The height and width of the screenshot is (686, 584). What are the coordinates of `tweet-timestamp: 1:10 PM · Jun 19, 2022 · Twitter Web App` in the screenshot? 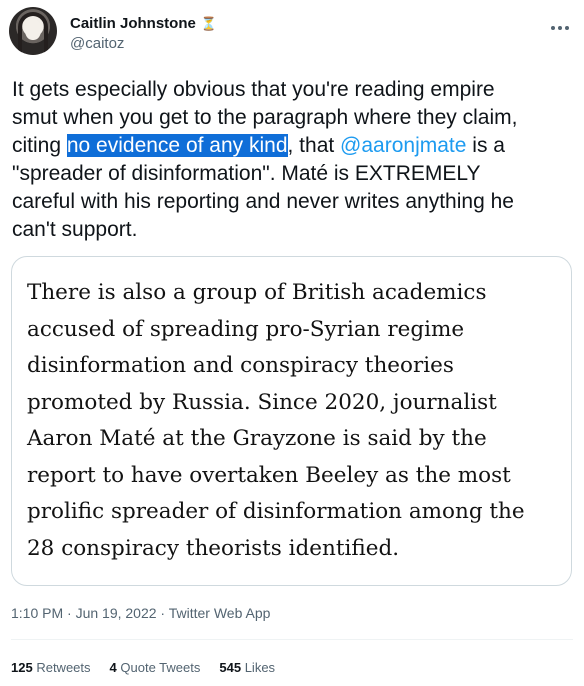 It's located at (140, 613).